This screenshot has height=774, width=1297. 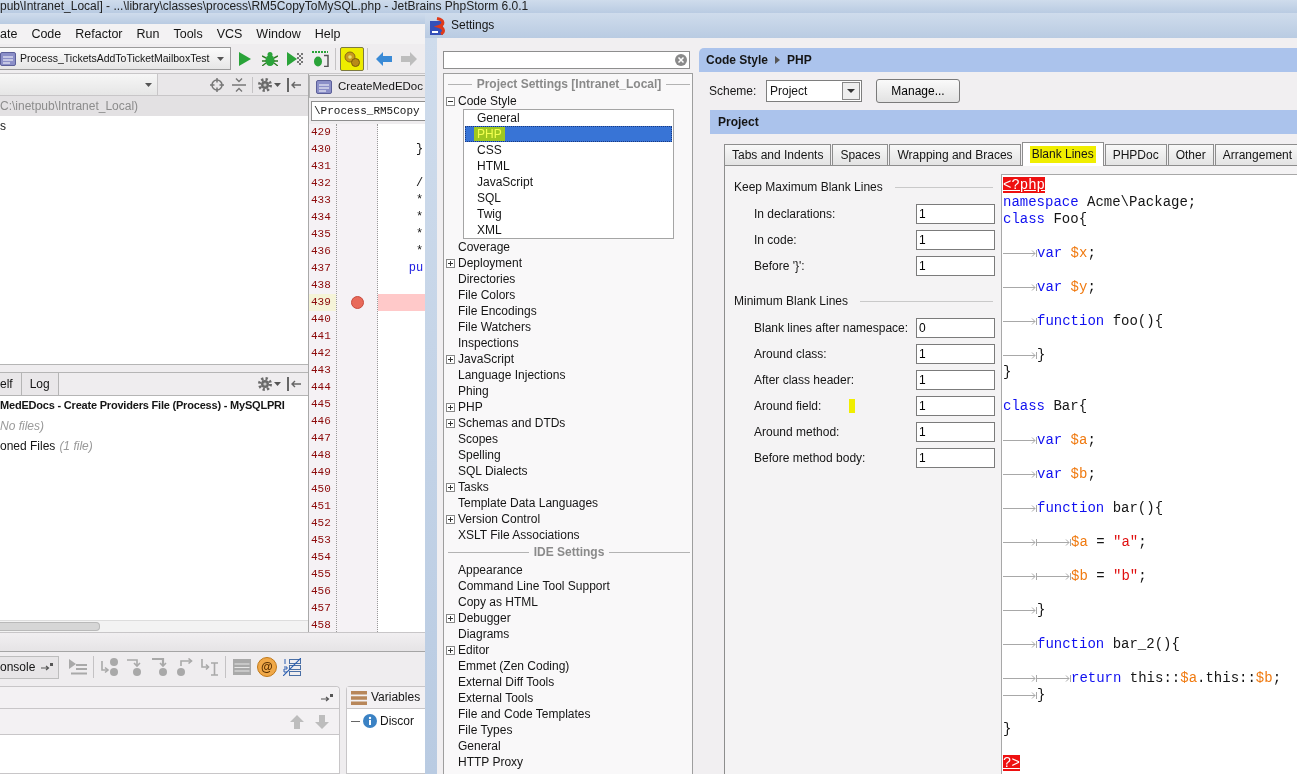 What do you see at coordinates (568, 439) in the screenshot?
I see `tree-item: Scopes` at bounding box center [568, 439].